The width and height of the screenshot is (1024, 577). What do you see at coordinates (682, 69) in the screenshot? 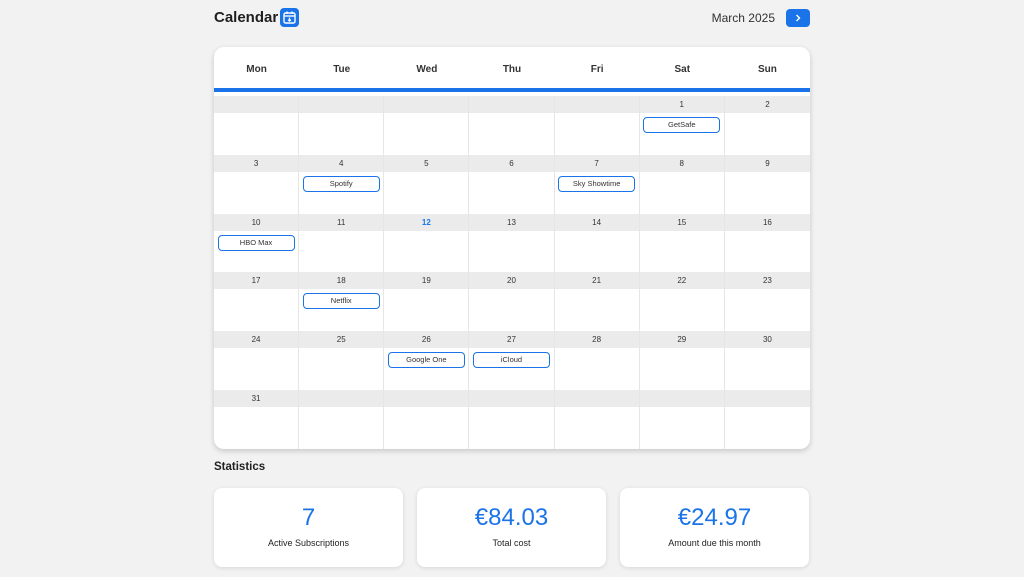
I see `weekday-label: Sat` at bounding box center [682, 69].